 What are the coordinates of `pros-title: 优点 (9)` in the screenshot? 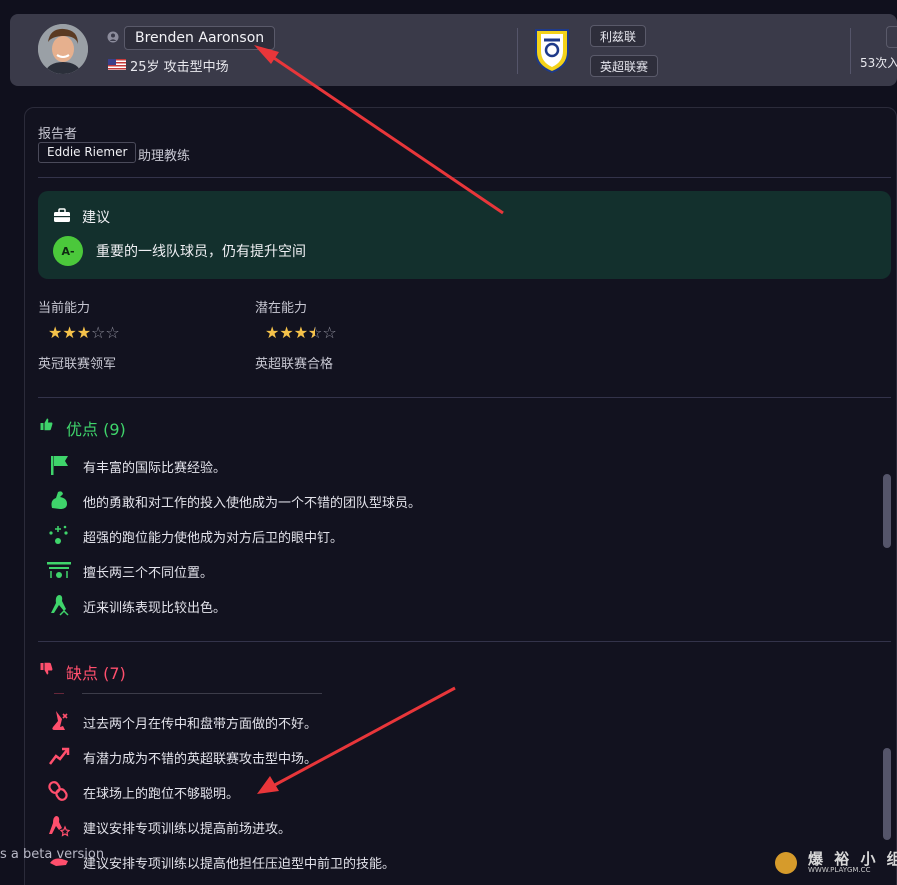 It's located at (96, 429).